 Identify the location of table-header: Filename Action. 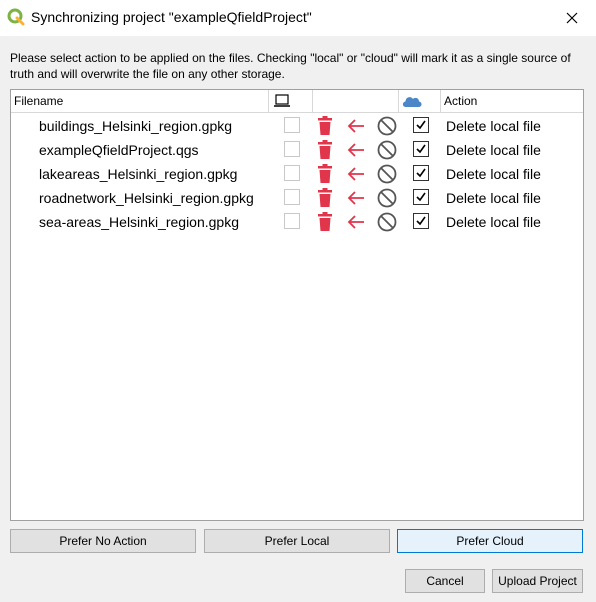
(297, 101).